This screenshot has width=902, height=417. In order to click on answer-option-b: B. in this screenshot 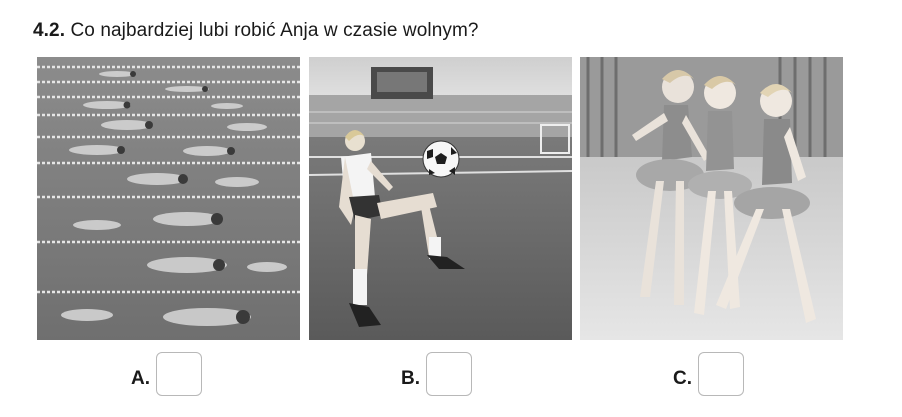, I will do `click(436, 374)`.